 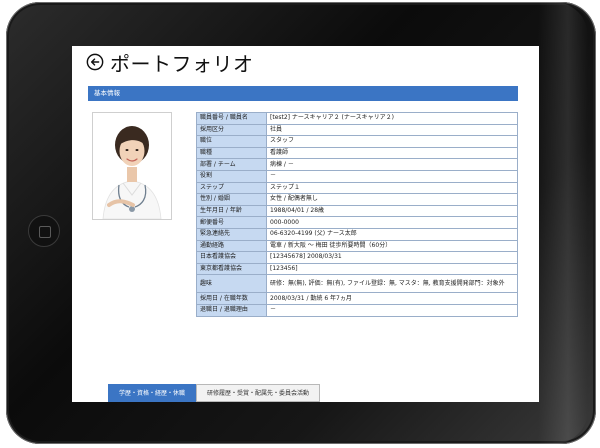 I want to click on row-value: 電車 / 新大阪 ～ 梅田 徒歩所要時間（60分）, so click(x=392, y=246).